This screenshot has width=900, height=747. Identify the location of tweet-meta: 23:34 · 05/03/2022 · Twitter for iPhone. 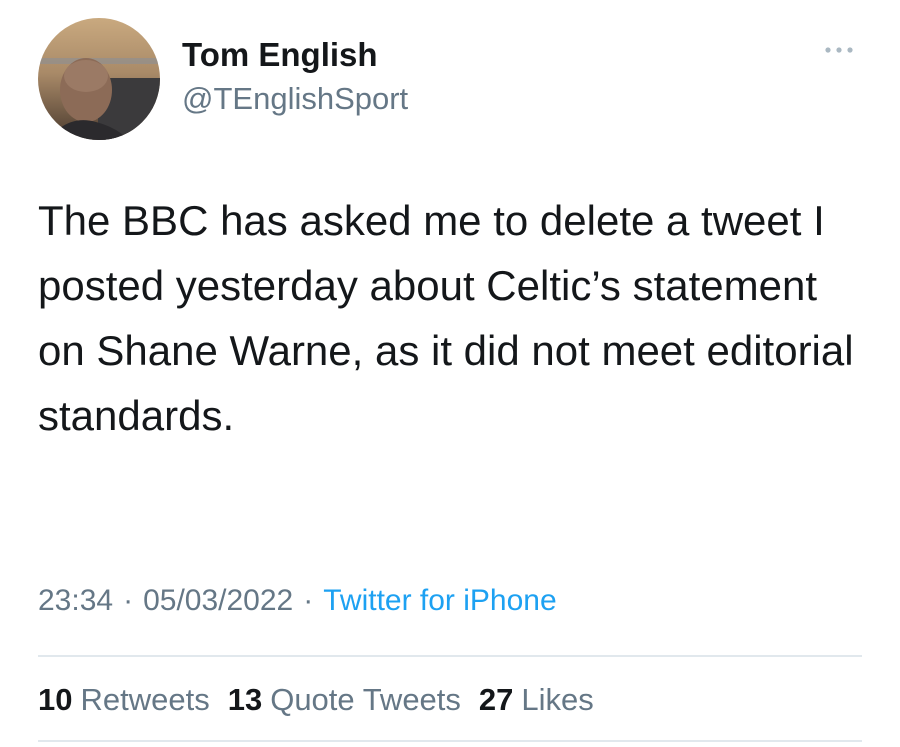
(297, 601).